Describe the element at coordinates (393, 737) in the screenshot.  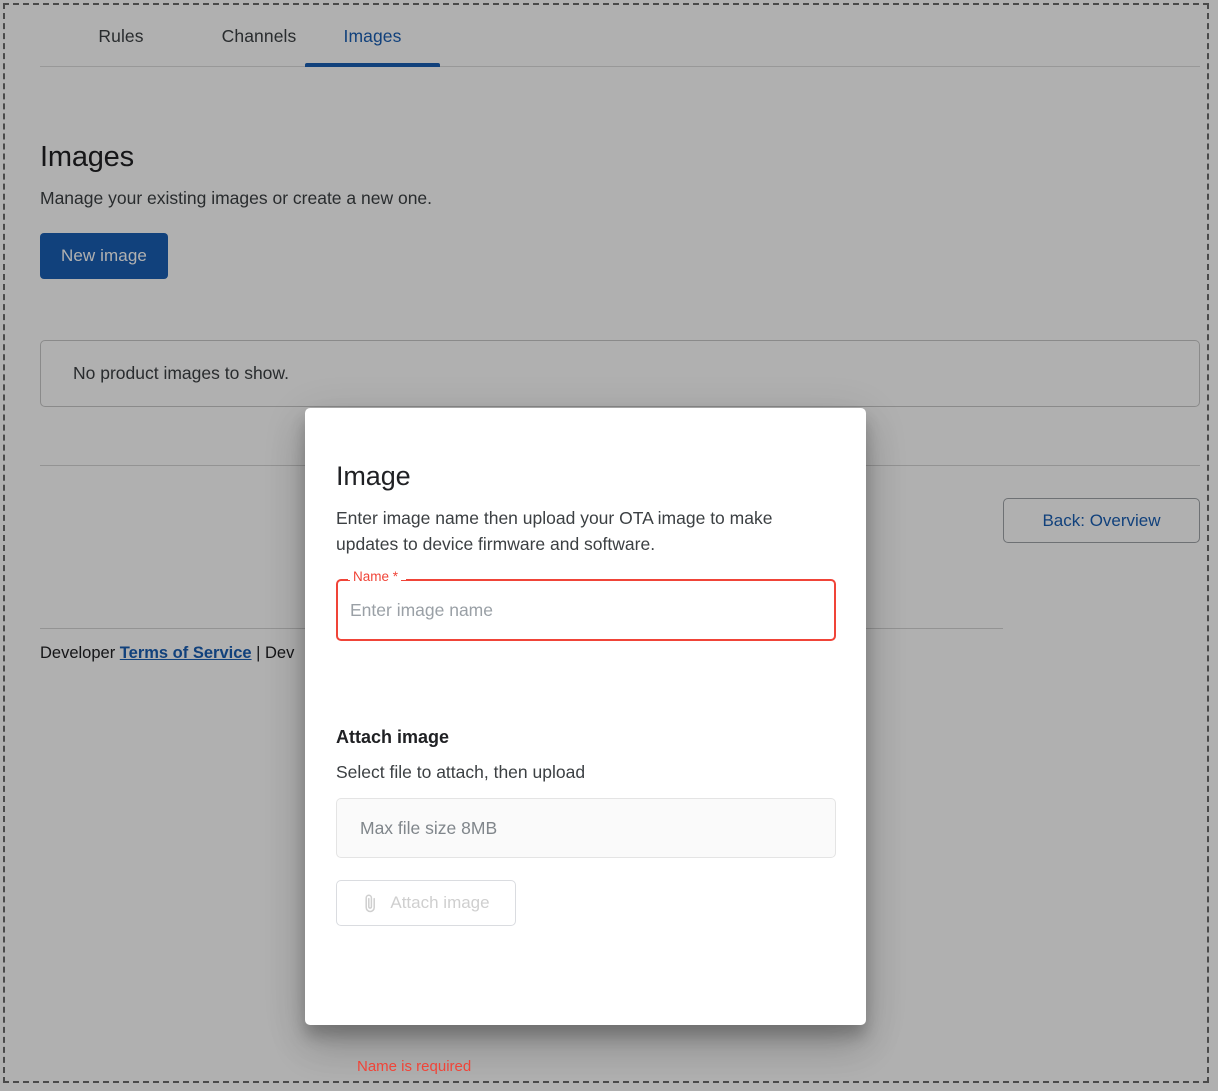
I see `attach-image-heading: Attach image` at that location.